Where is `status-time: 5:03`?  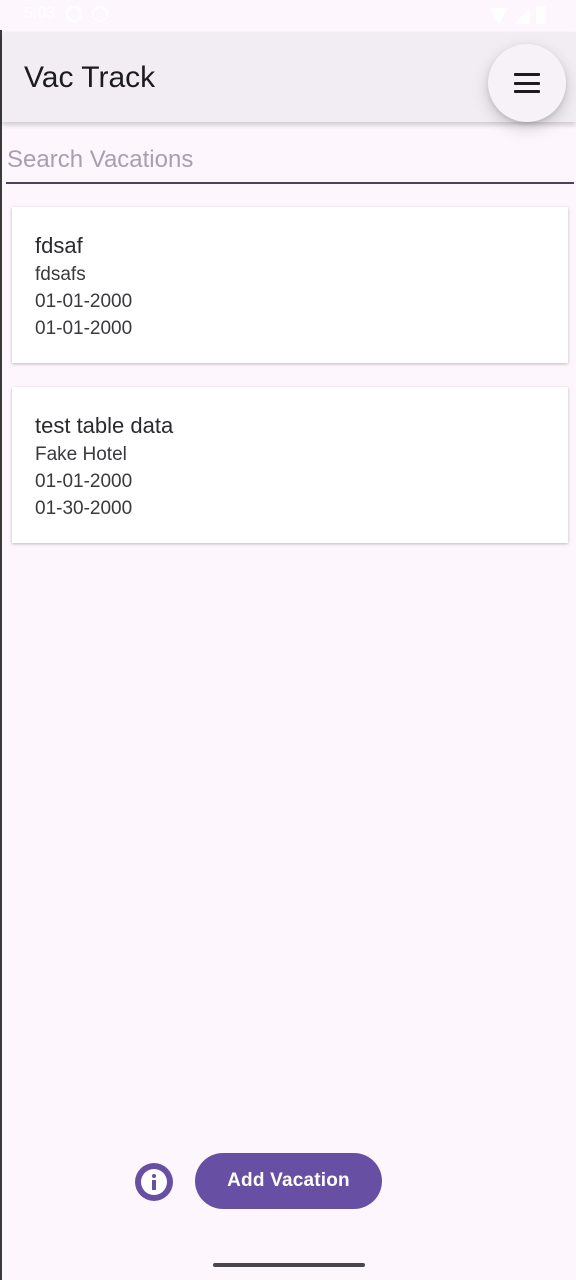 status-time: 5:03 is located at coordinates (40, 13).